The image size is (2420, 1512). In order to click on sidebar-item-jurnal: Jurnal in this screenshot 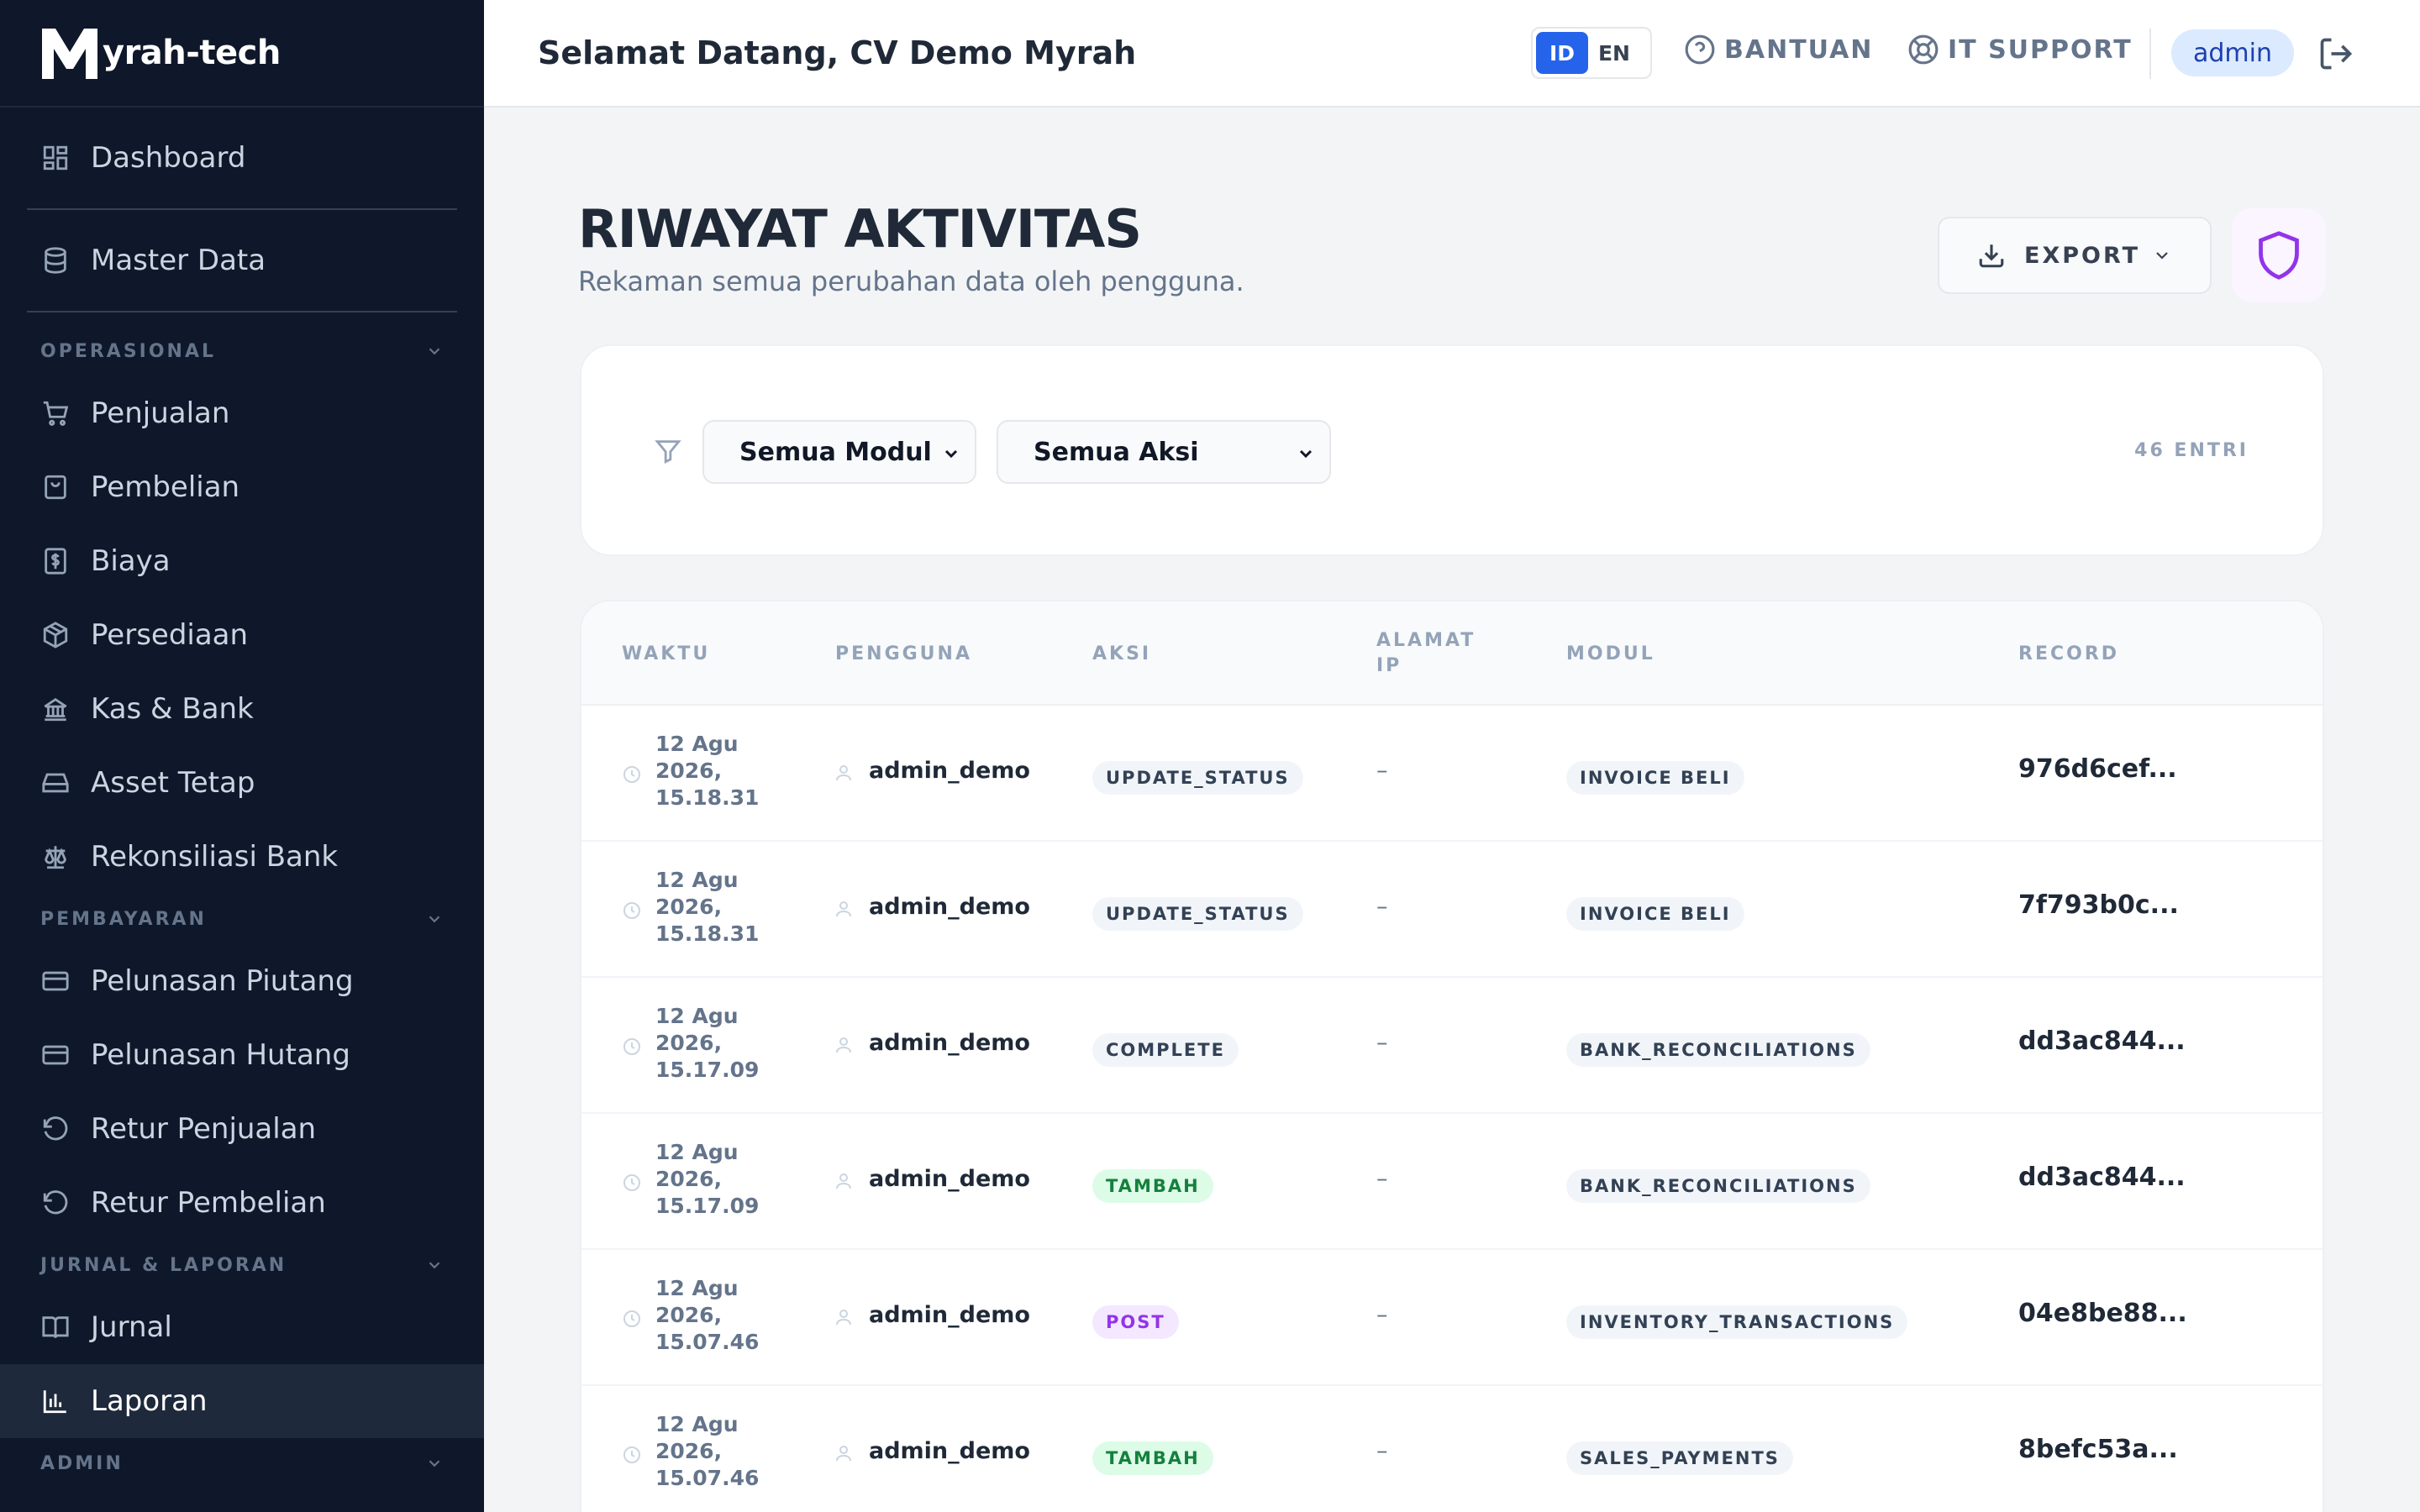, I will do `click(242, 1327)`.